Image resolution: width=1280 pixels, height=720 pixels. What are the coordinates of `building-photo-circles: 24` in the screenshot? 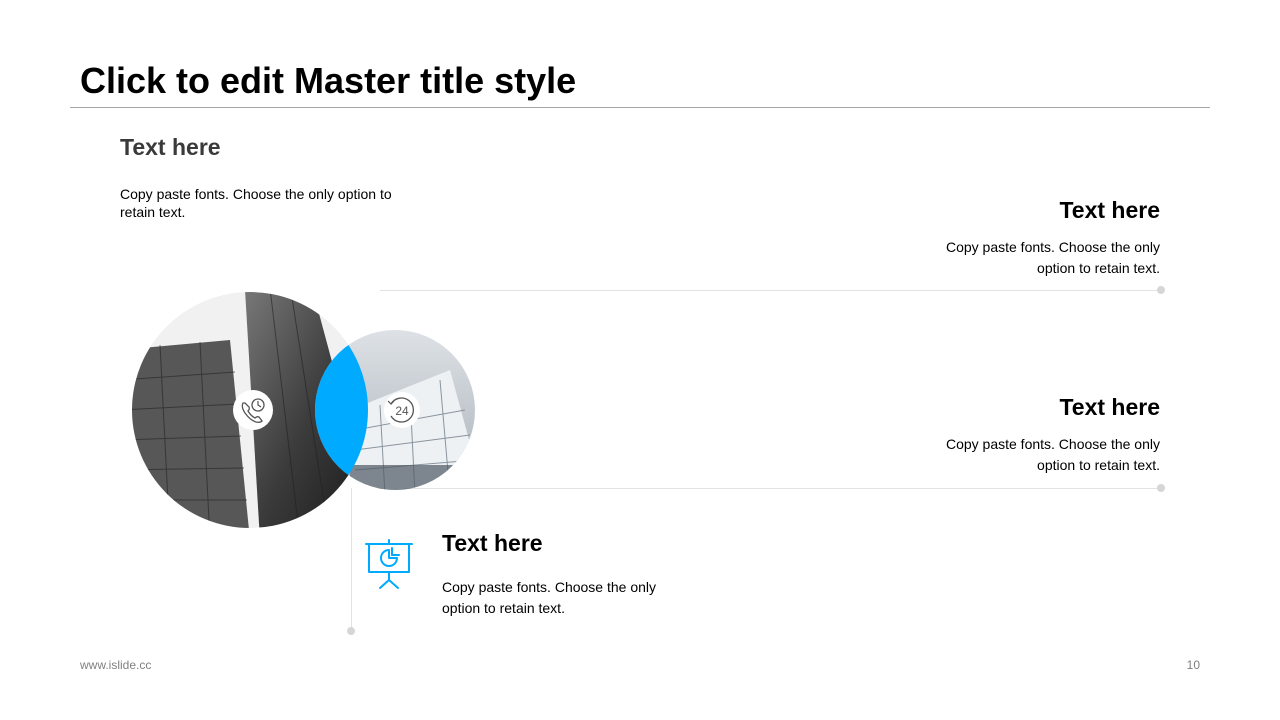 It's located at (303, 410).